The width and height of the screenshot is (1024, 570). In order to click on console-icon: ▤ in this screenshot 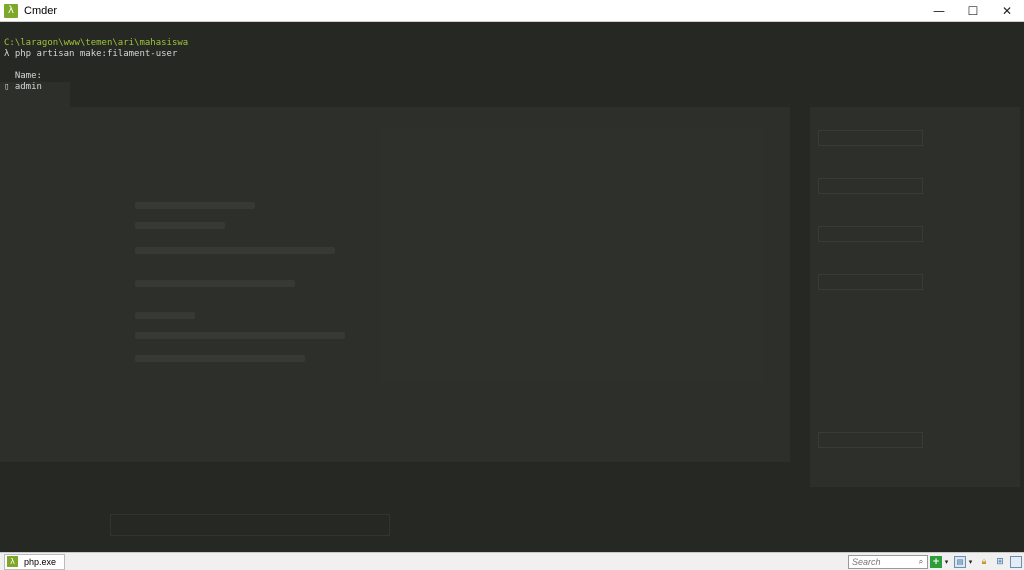, I will do `click(960, 562)`.